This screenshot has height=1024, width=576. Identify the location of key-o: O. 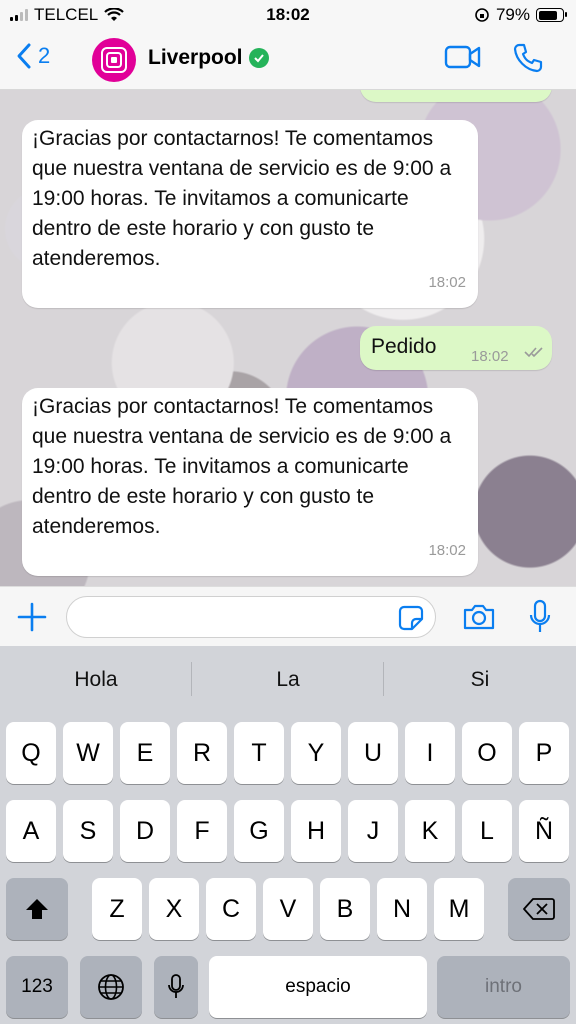
(487, 753).